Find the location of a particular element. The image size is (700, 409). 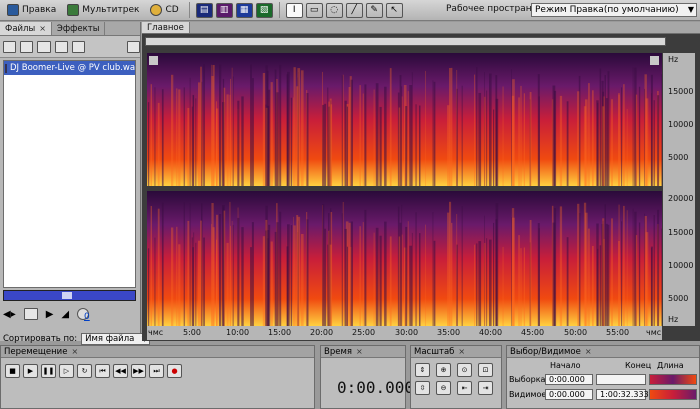

zoom-selection-icon: ⊡ is located at coordinates (485, 370).